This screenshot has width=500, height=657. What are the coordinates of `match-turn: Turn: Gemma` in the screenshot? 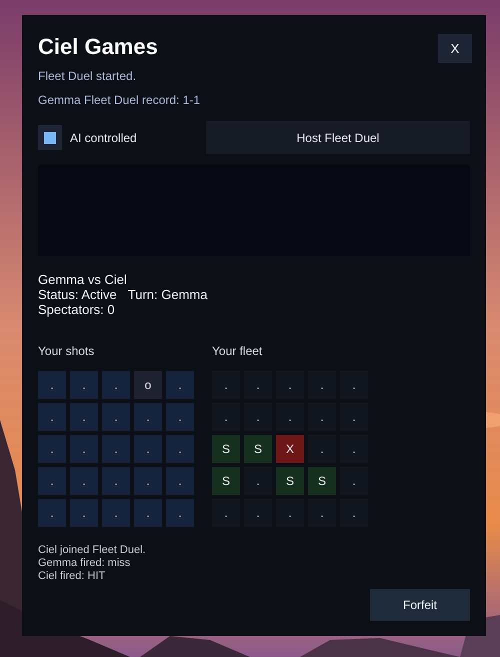 It's located at (168, 294).